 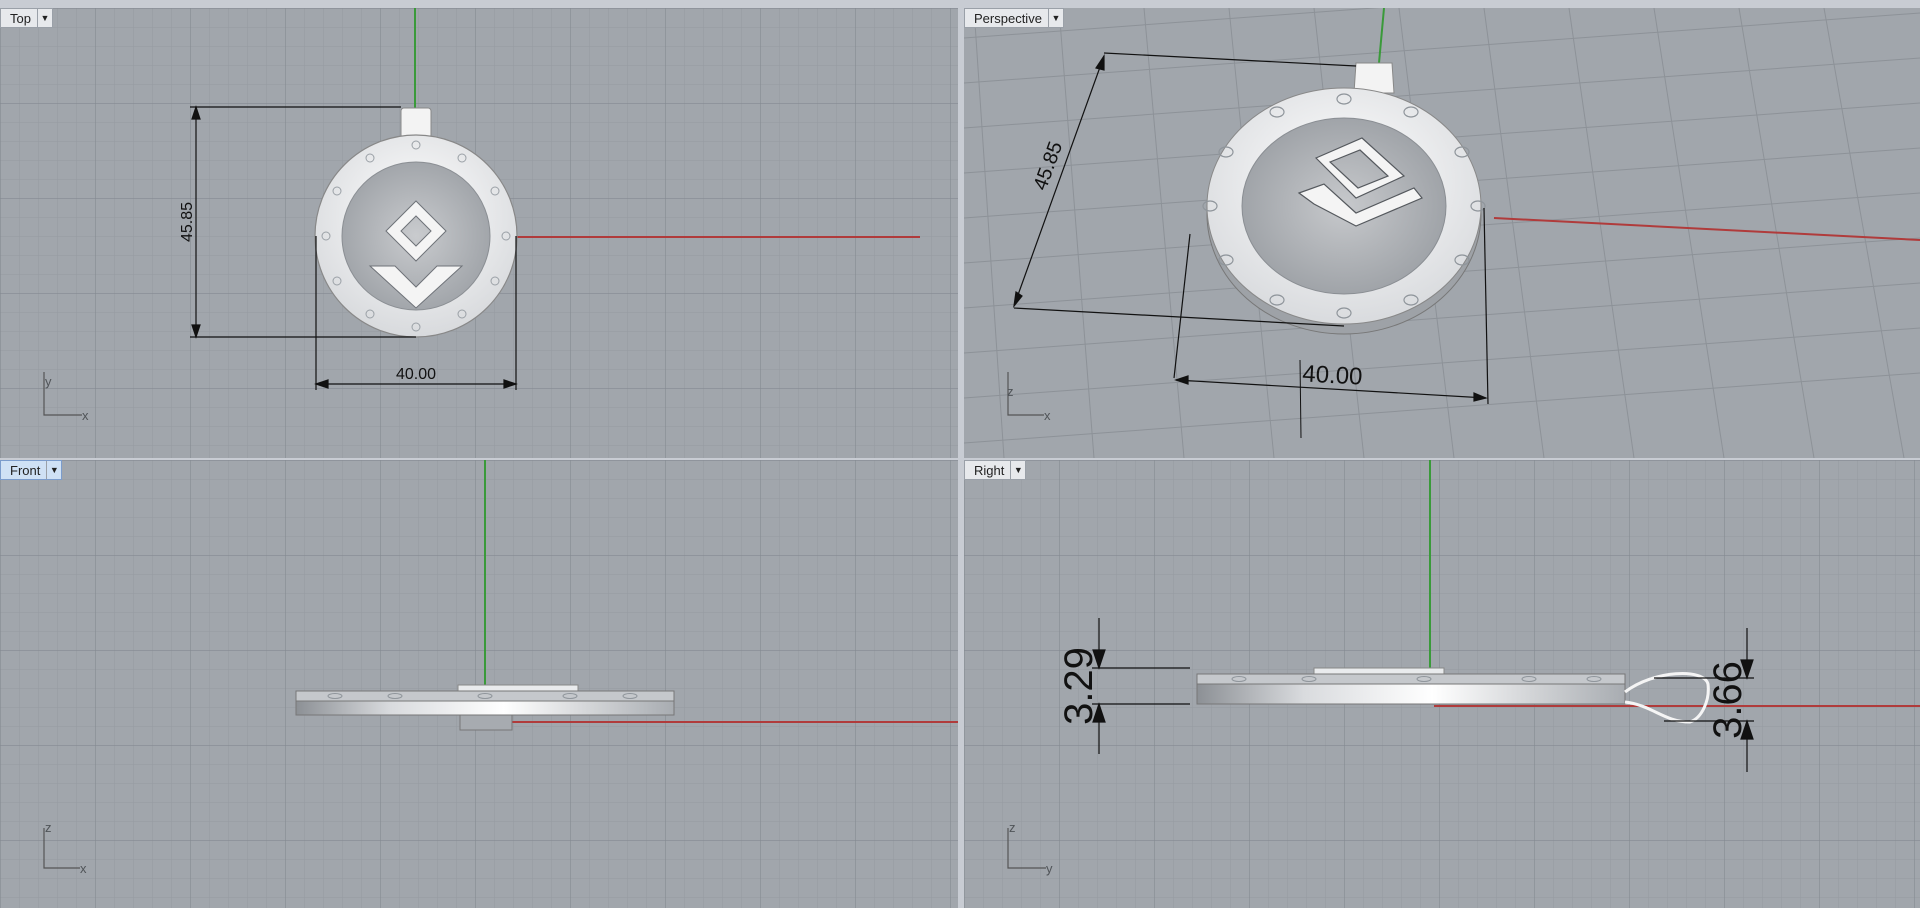 I want to click on viewport-name: Right, so click(x=989, y=470).